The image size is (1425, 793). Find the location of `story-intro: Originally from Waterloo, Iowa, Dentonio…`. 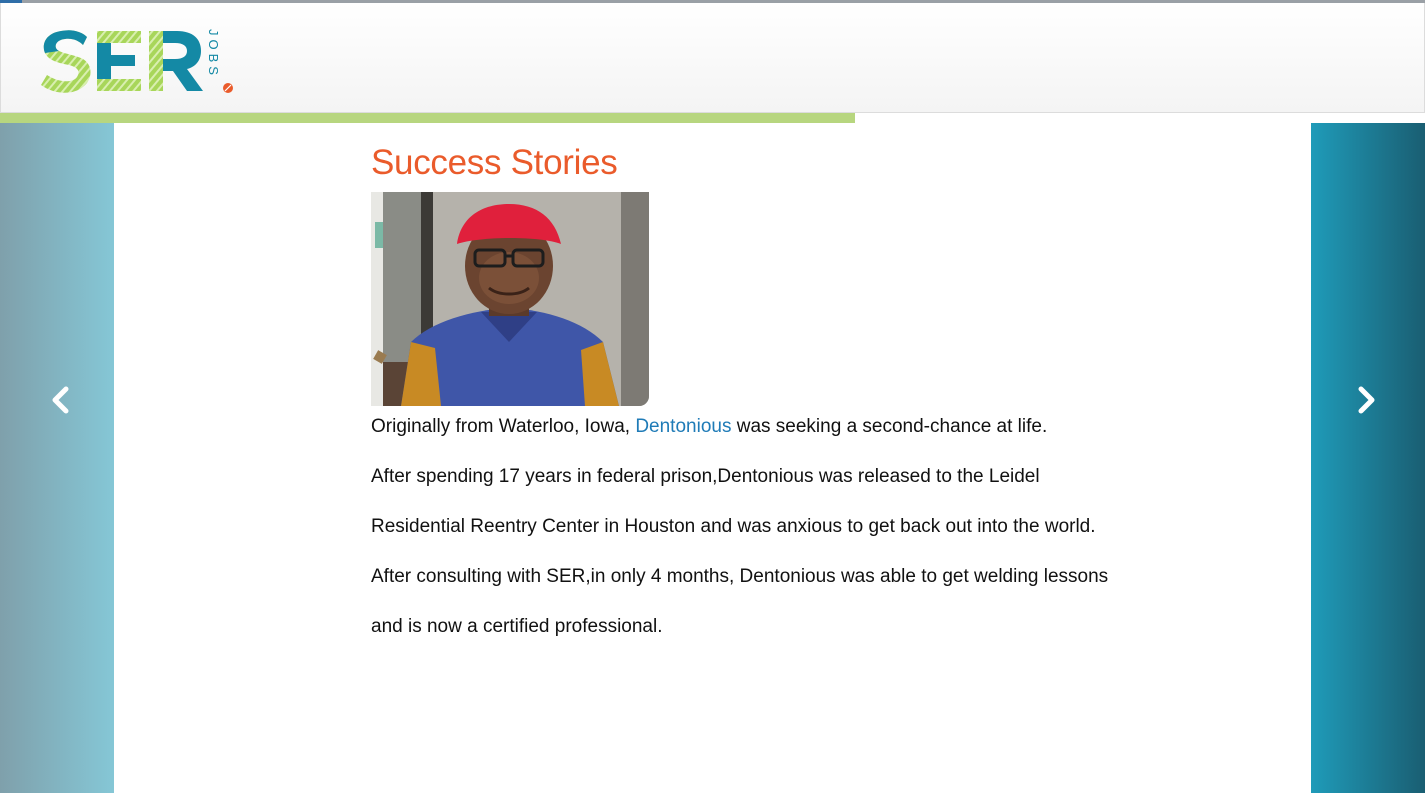

story-intro: Originally from Waterloo, Iowa, Dentonio… is located at coordinates (771, 437).